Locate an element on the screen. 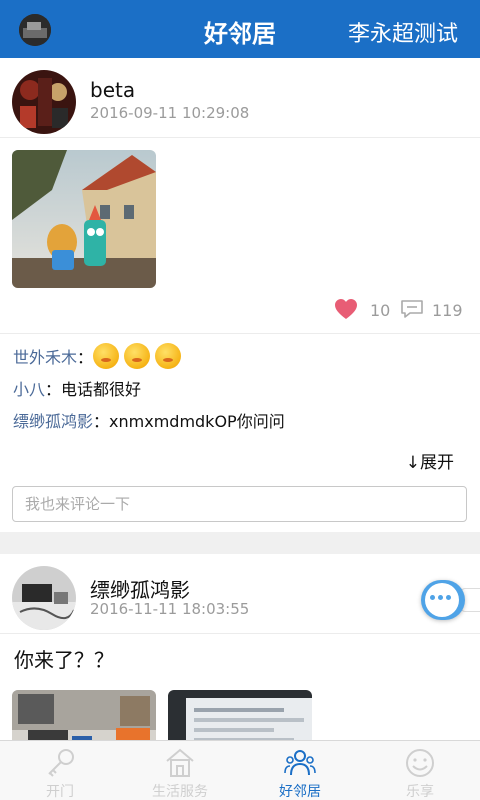  comment-text: 电话都很好 is located at coordinates (101, 389).